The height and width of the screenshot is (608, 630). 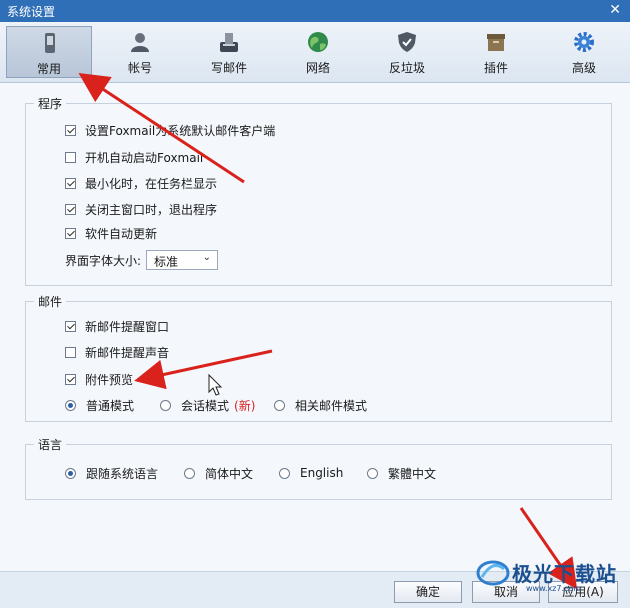 I want to click on globe-icon, so click(x=318, y=42).